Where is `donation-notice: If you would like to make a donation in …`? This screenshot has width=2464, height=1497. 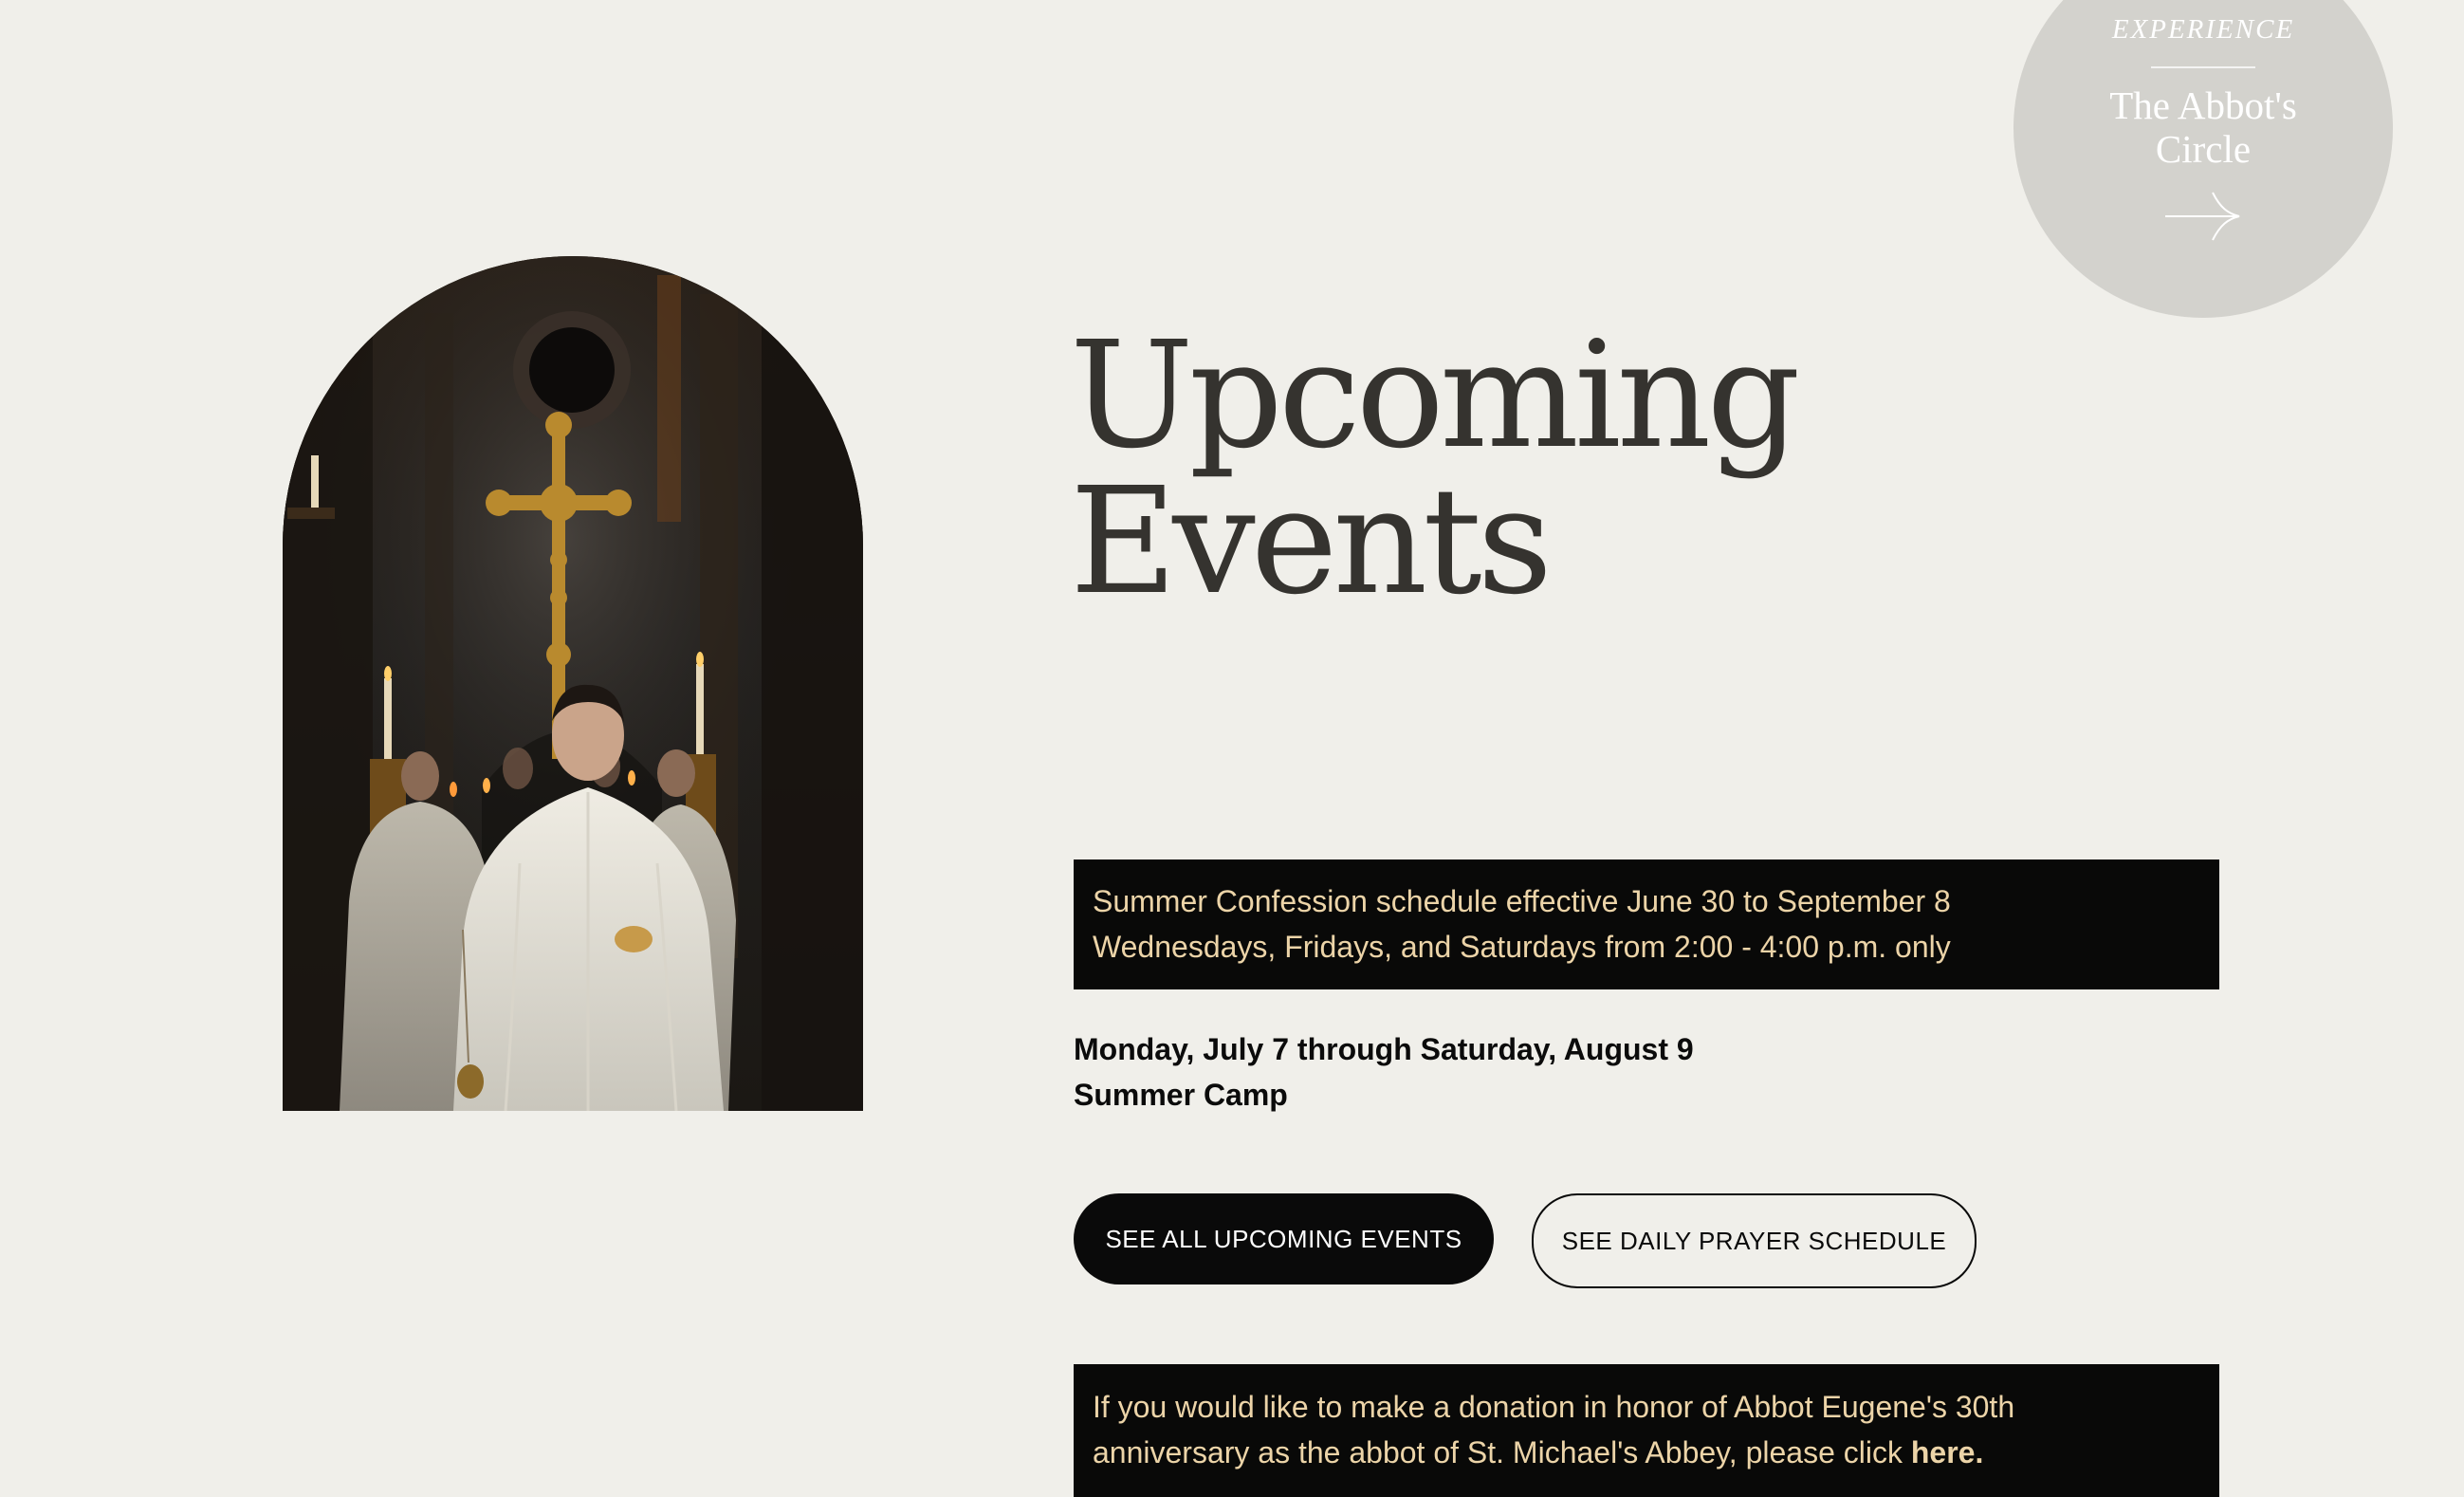 donation-notice: If you would like to make a donation in … is located at coordinates (1646, 1430).